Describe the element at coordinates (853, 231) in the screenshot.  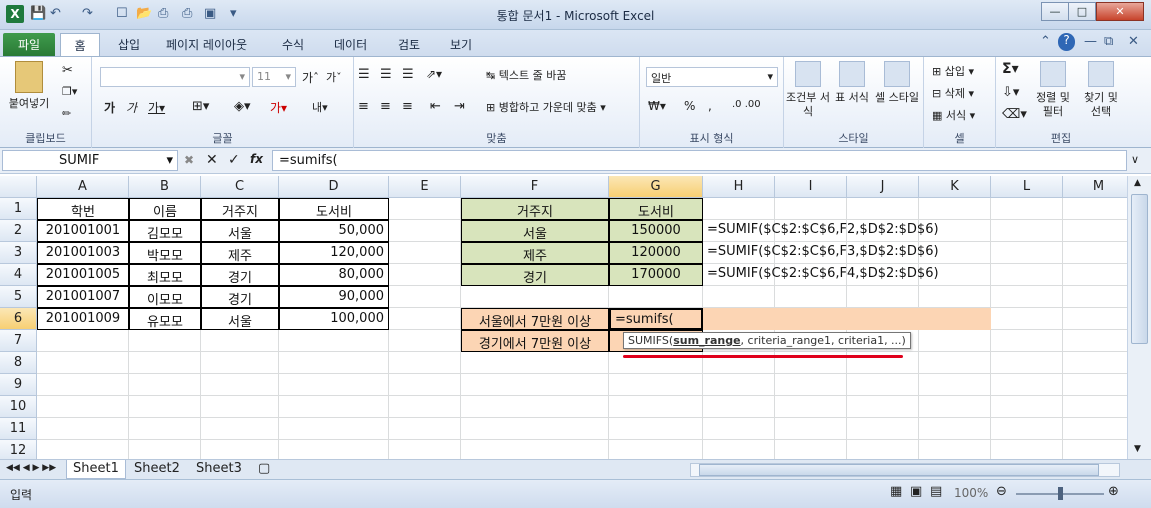
I see `formula-text-cell: =SUMIF($C$2:$C$6,F2,$D$2:$D$6)` at that location.